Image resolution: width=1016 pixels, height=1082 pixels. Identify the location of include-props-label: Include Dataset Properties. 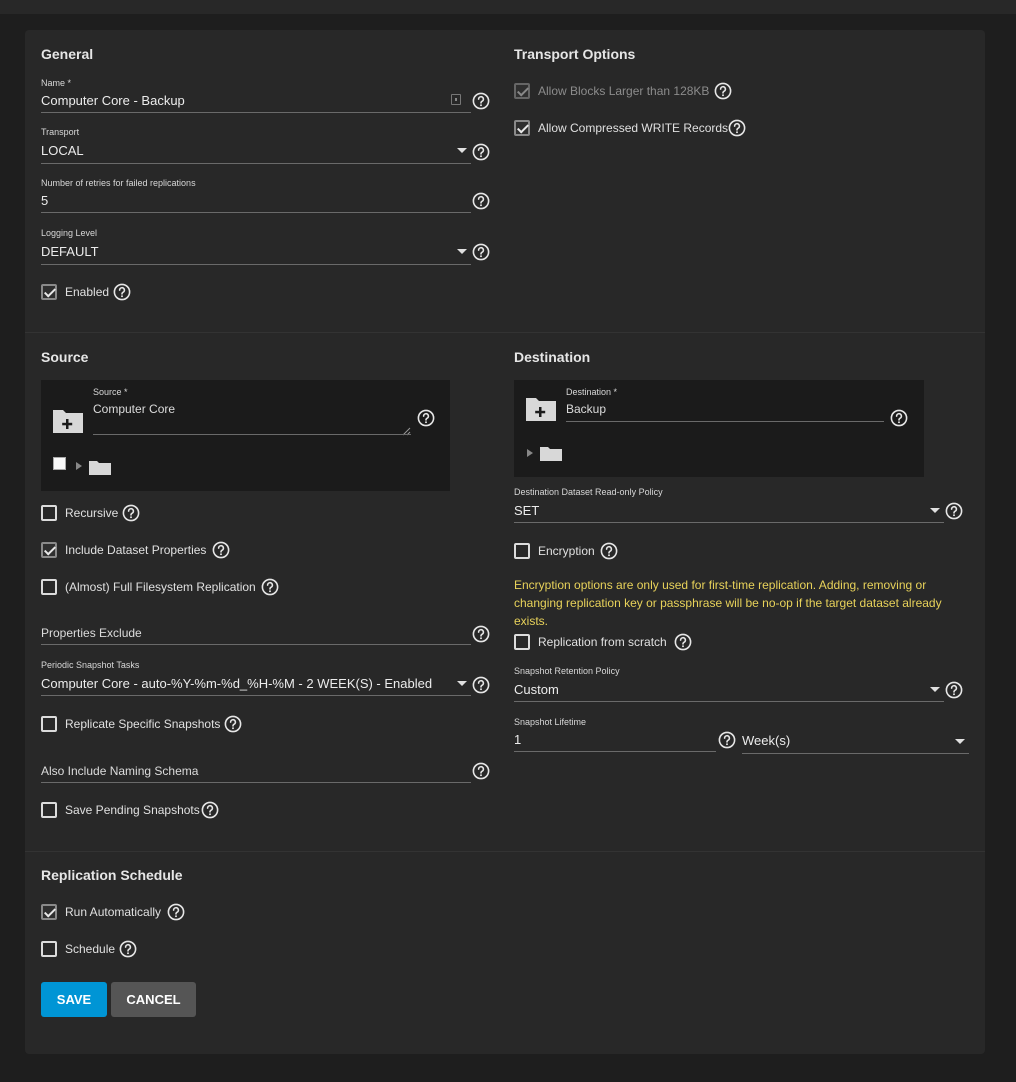
(136, 550).